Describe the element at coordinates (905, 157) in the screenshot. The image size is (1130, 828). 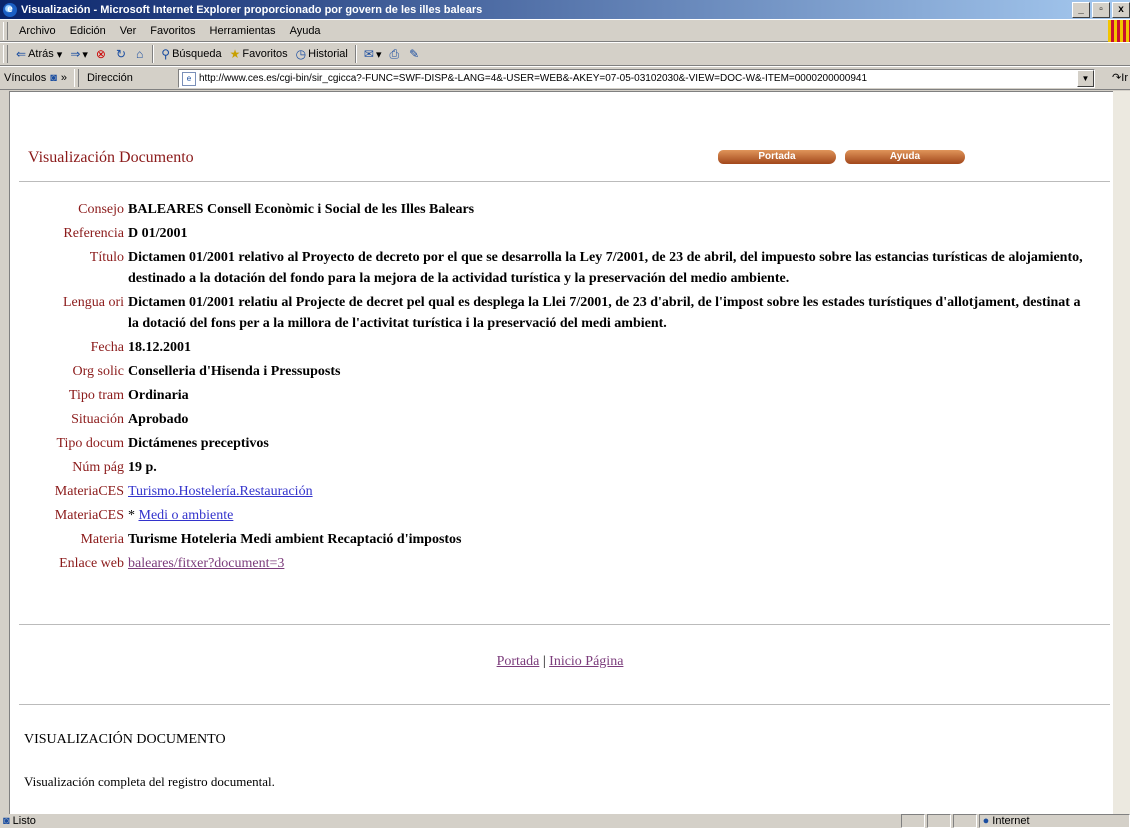
I see `ayuda-button: Ayuda` at that location.